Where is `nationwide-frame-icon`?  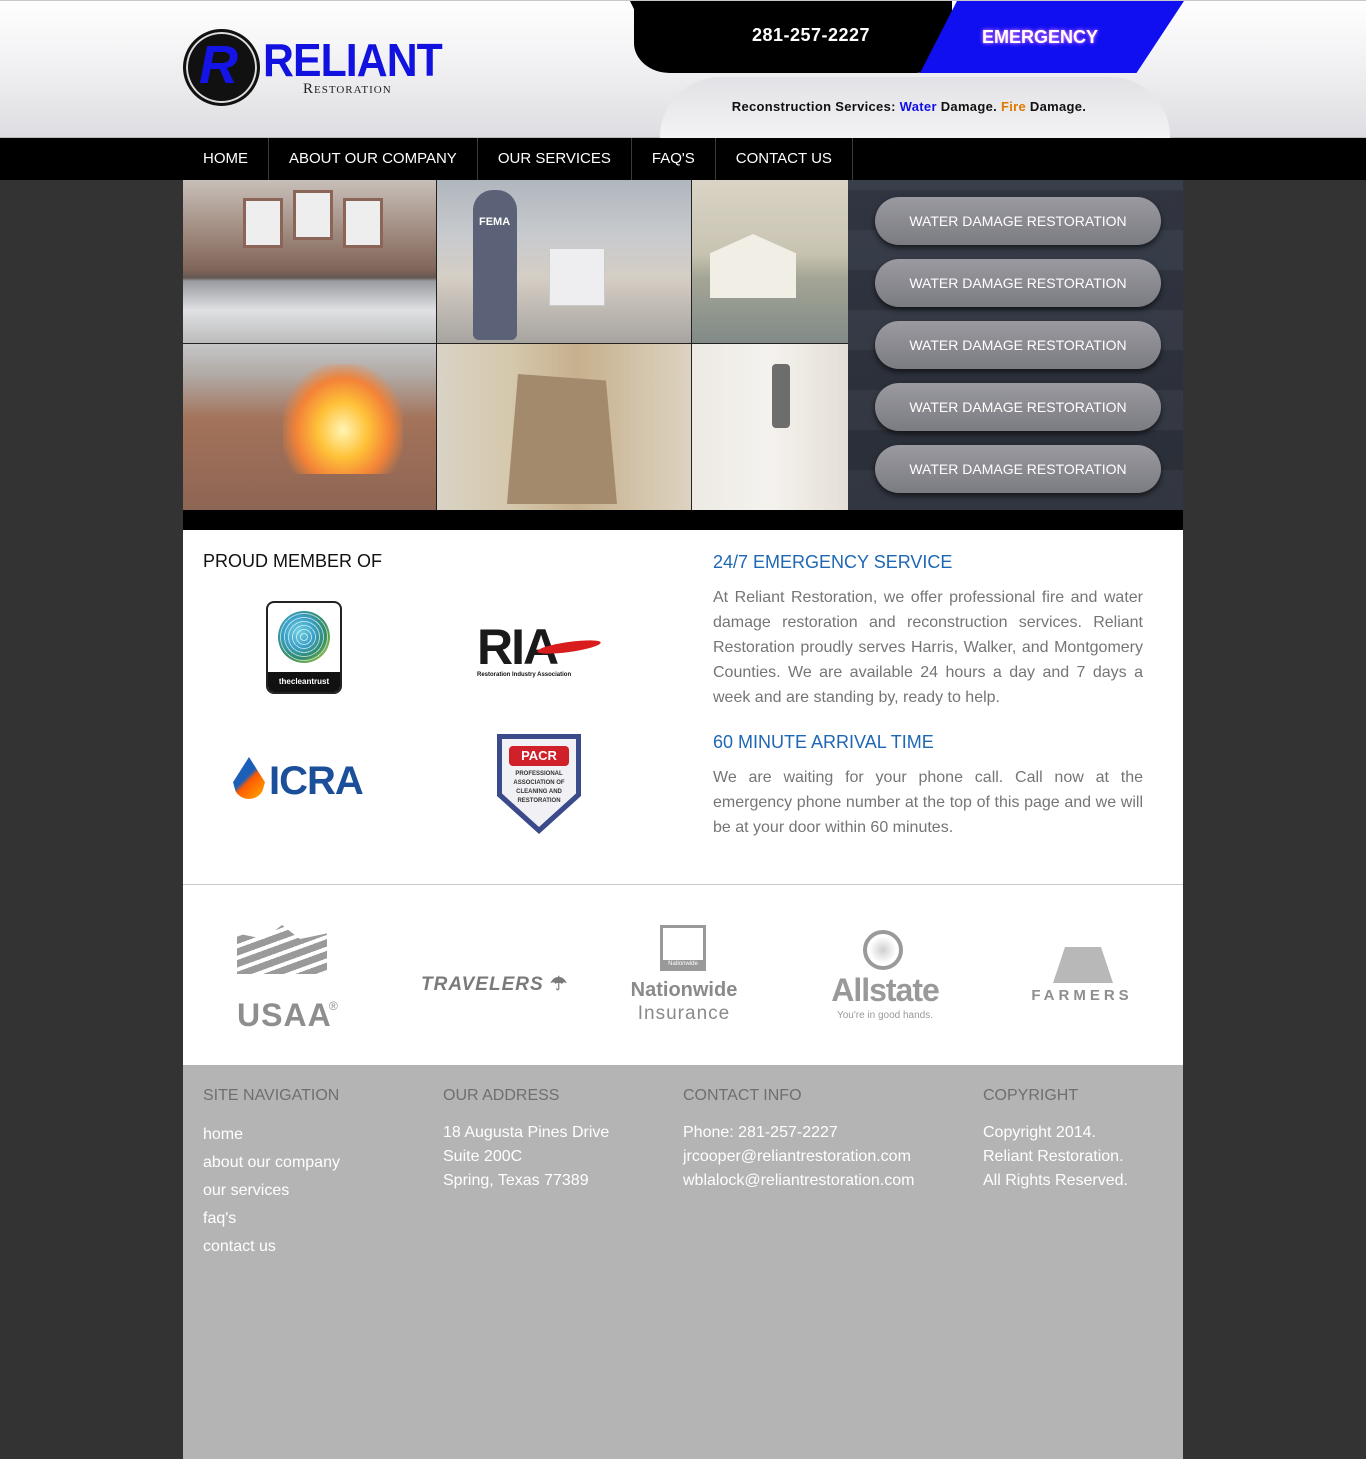
nationwide-frame-icon is located at coordinates (683, 948).